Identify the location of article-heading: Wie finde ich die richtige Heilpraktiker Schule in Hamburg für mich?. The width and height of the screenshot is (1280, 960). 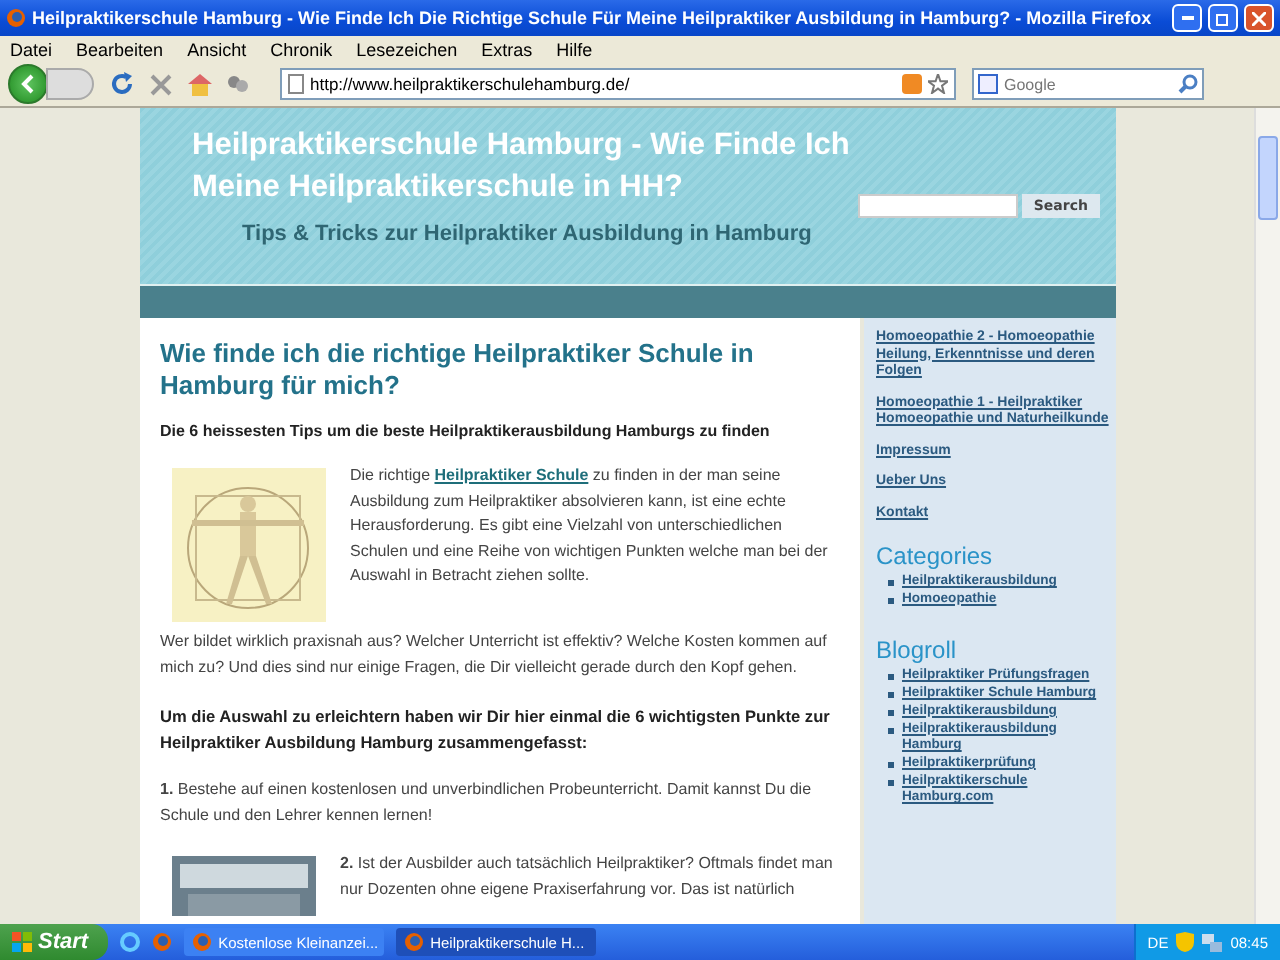
(458, 370).